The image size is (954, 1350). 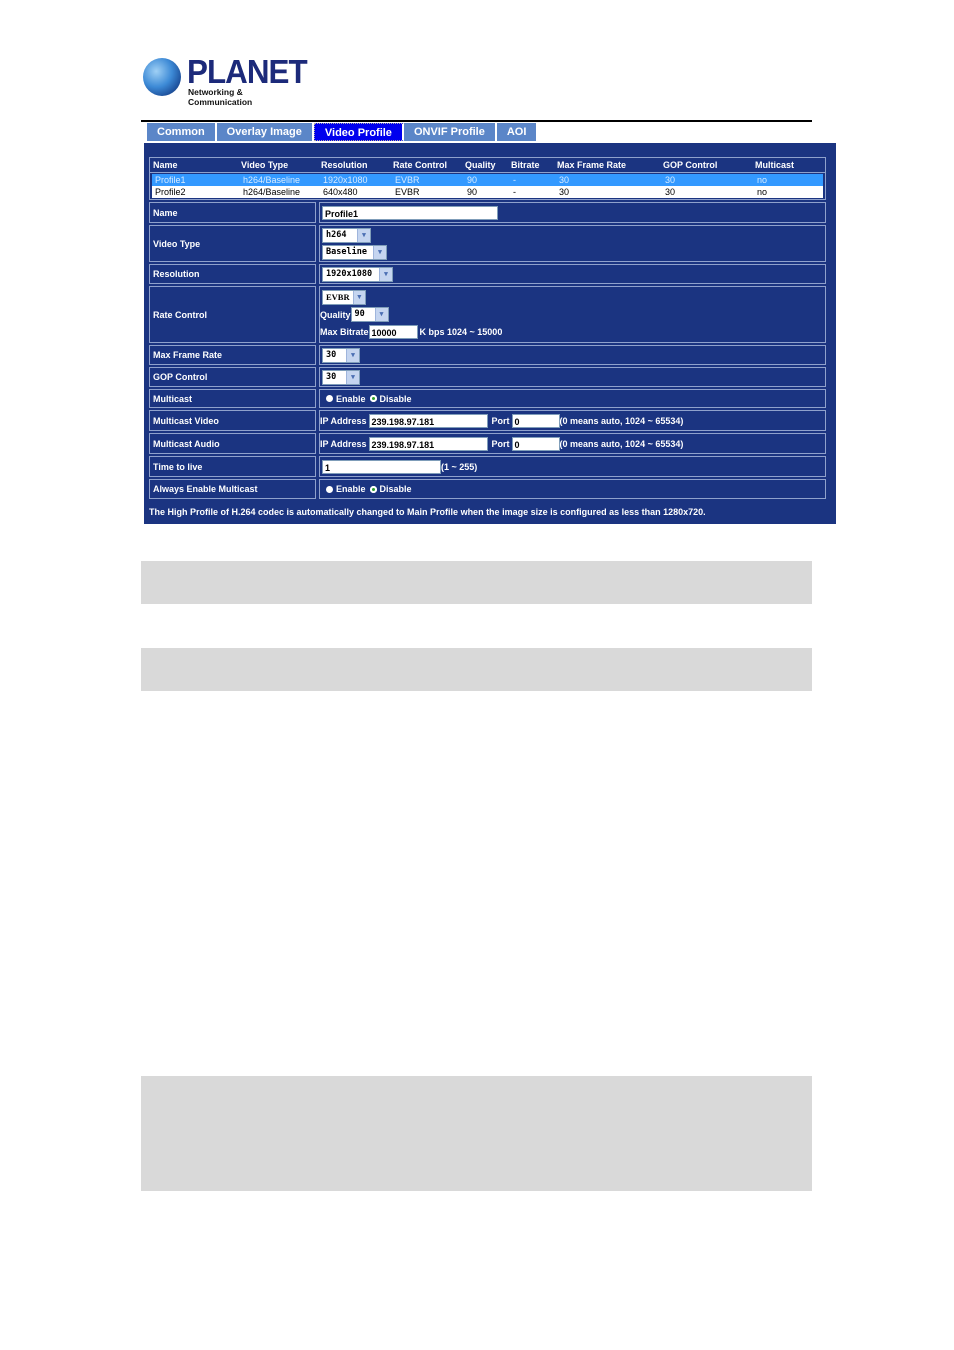 I want to click on row-max-frame-rate: Max Frame Rate 30 ▼, so click(x=487, y=355).